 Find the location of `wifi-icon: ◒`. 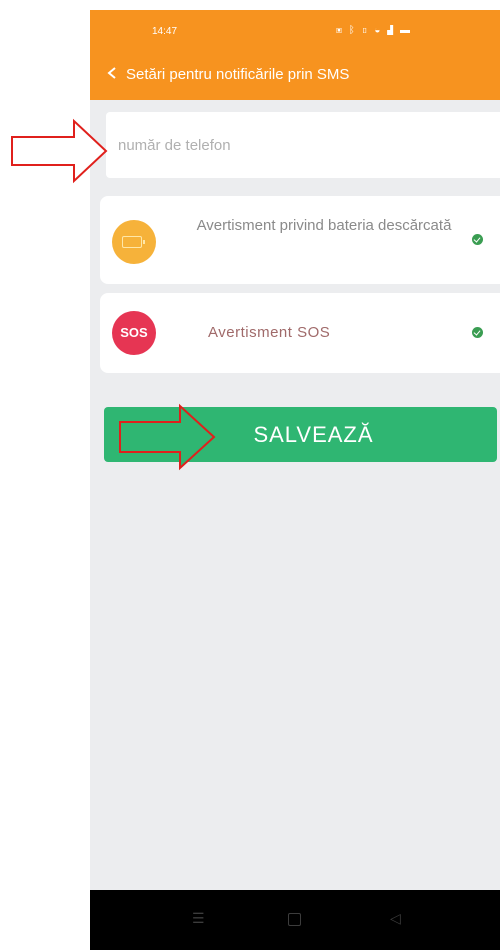

wifi-icon: ◒ is located at coordinates (378, 30).